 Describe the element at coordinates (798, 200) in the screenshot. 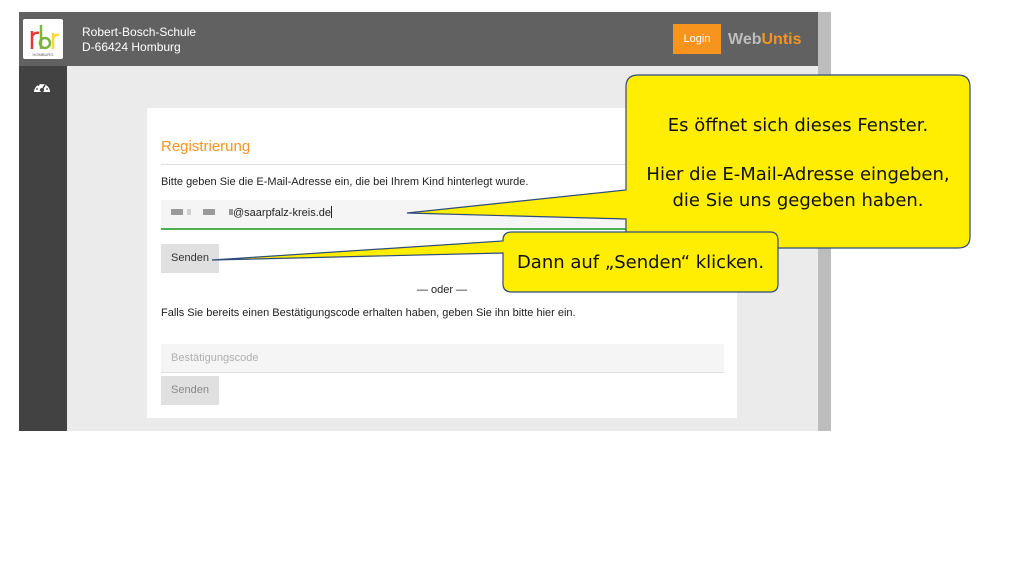

I see `callout-email-line3: die Sie uns gegeben haben.` at that location.